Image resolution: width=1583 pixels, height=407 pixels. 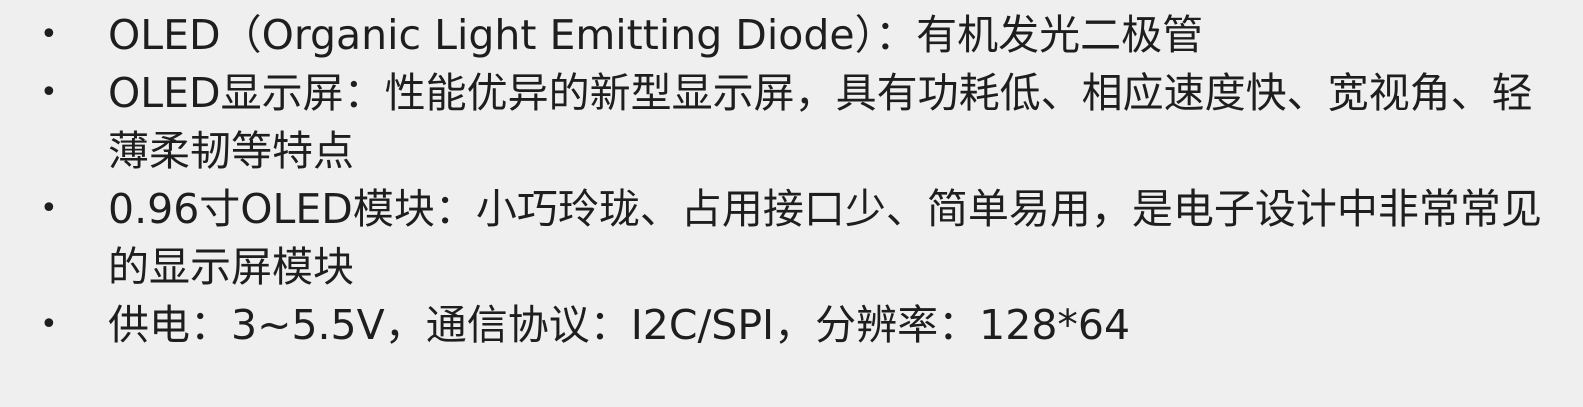 I want to click on list-item: • 供电：3~5.5V，通信协议：I2C/SPI，分辨率：128*64, so click(x=801, y=325).